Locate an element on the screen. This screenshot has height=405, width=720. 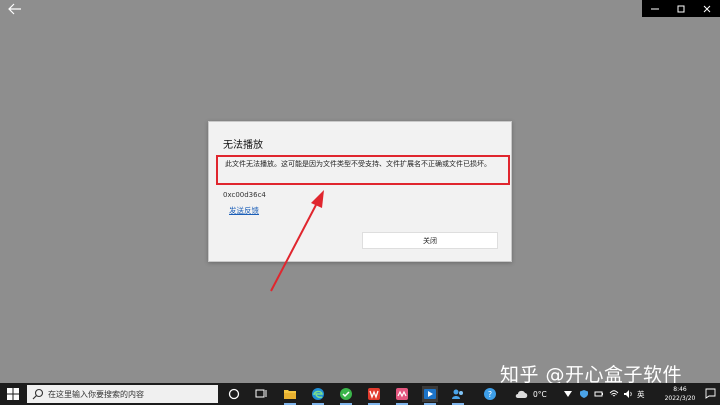
maximize-button is located at coordinates (681, 8).